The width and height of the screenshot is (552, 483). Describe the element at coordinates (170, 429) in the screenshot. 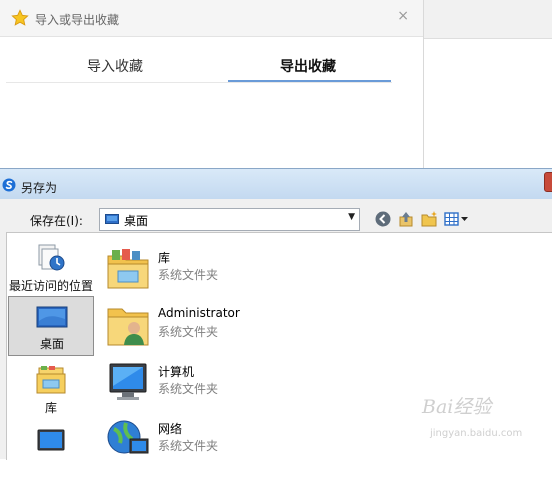

I see `file-name: 网络` at that location.